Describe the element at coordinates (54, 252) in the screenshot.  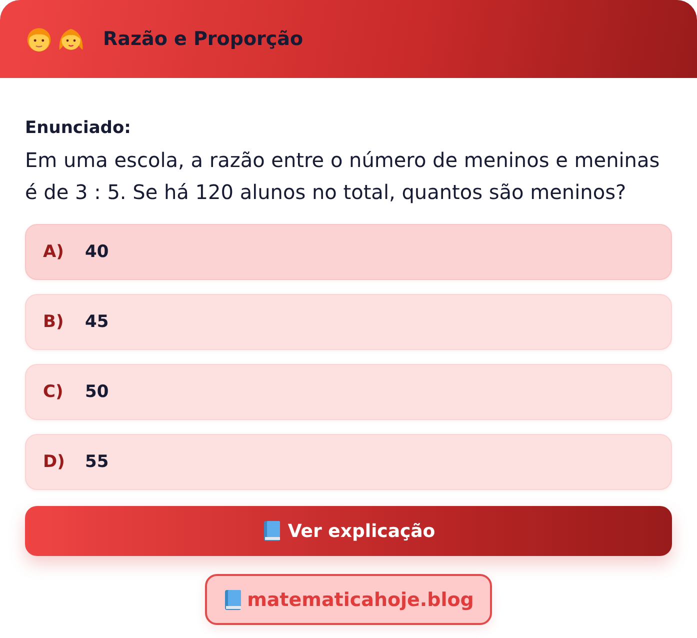
I see `option-letter: A)` at that location.